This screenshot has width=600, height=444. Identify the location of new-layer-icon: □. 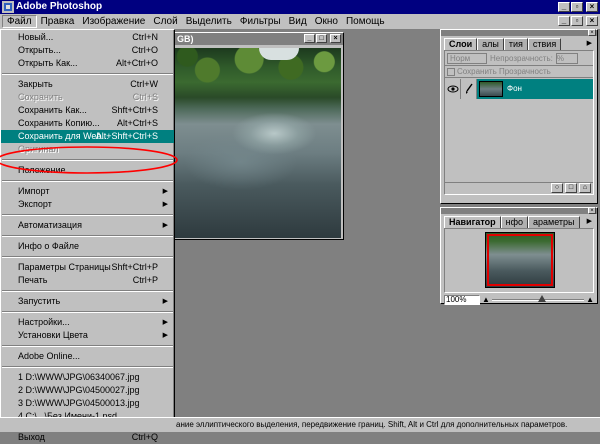
(571, 188).